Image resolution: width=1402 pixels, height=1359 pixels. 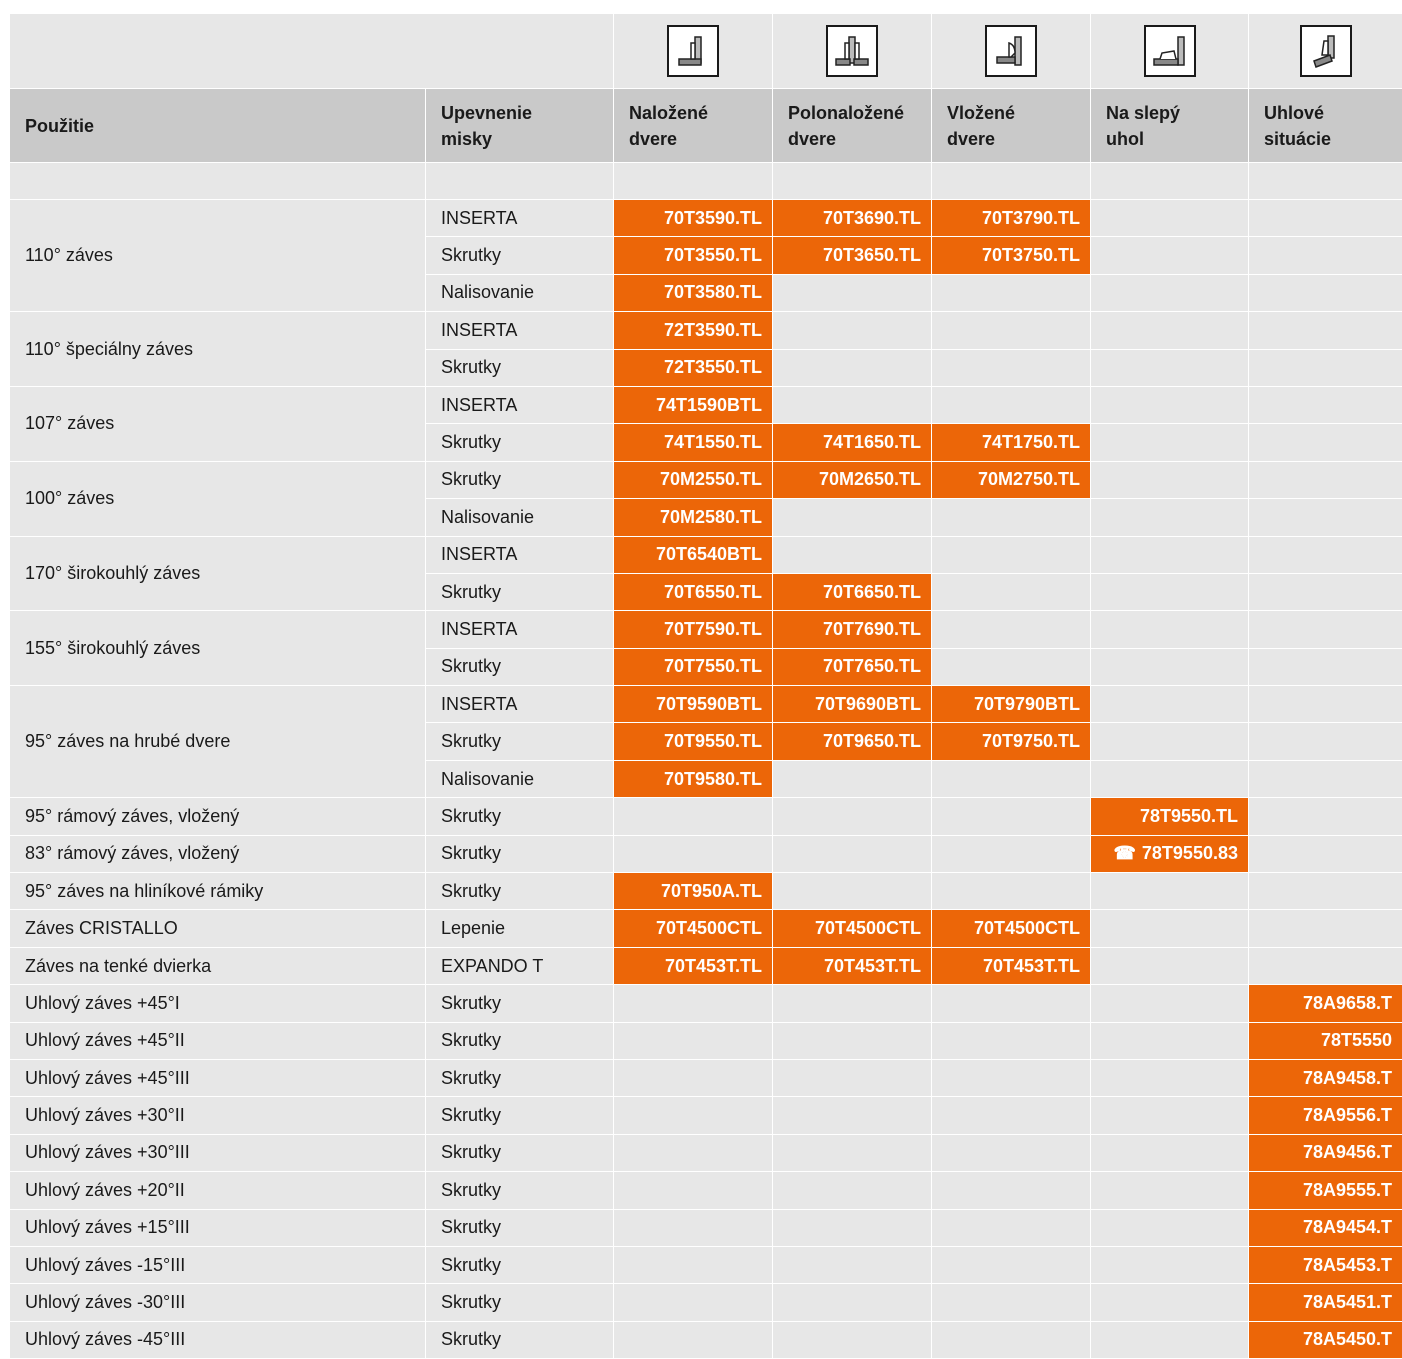 I want to click on product-code-cell: 70T7550.TL, so click(x=693, y=666).